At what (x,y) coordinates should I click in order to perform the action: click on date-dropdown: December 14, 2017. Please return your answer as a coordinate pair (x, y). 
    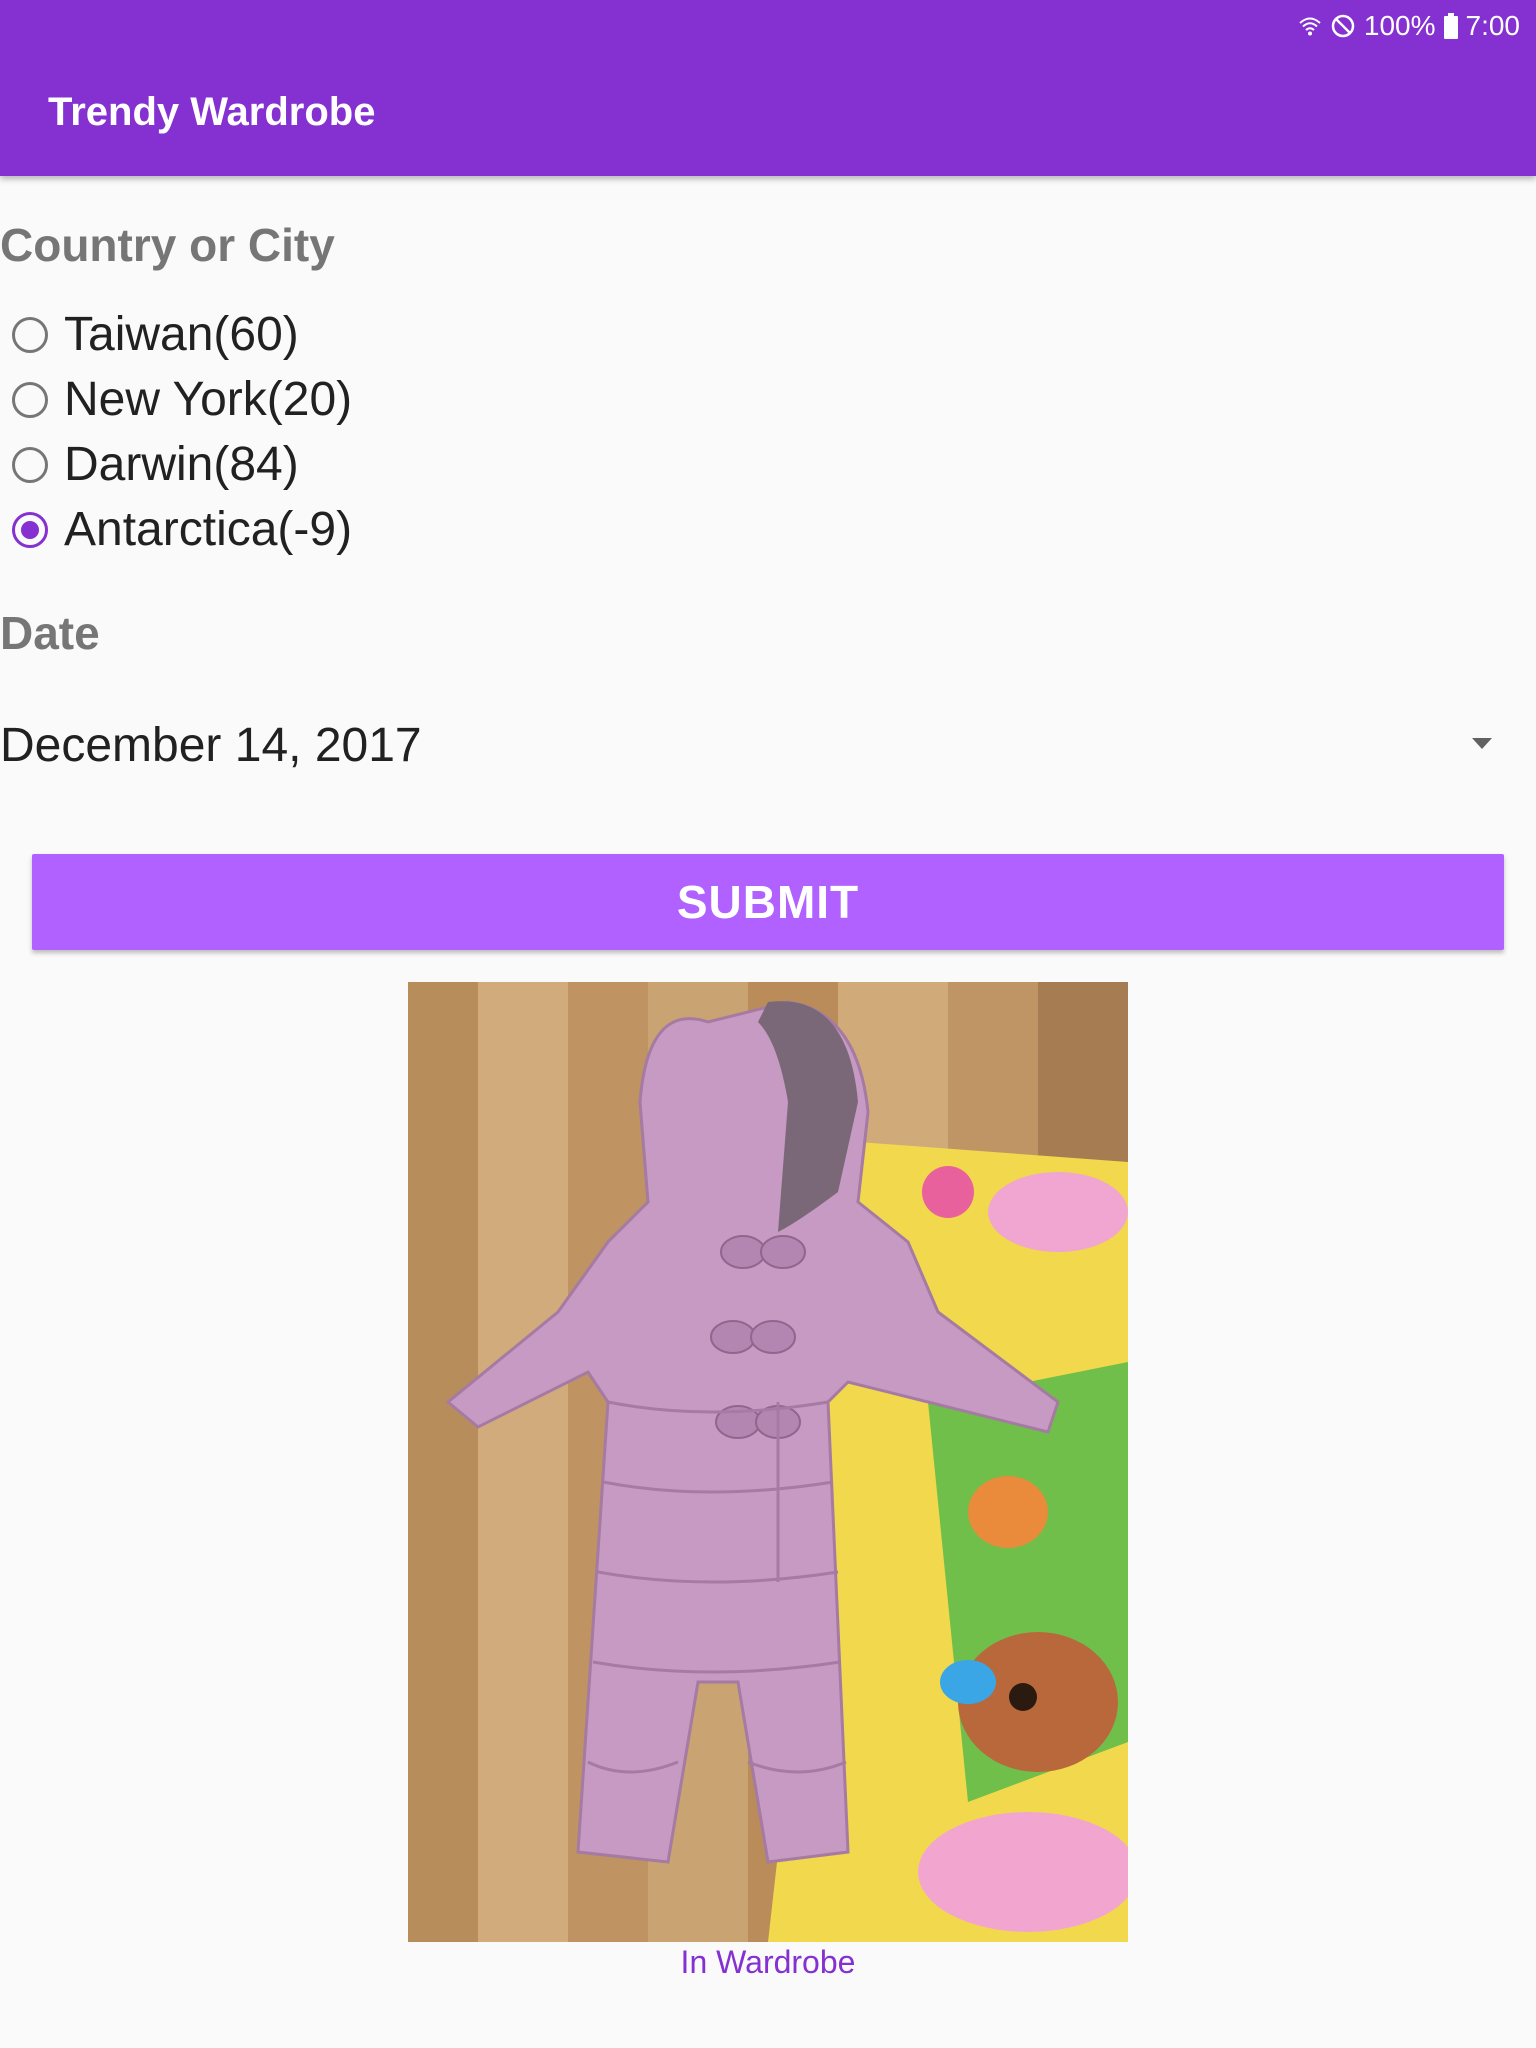
    Looking at the image, I should click on (756, 745).